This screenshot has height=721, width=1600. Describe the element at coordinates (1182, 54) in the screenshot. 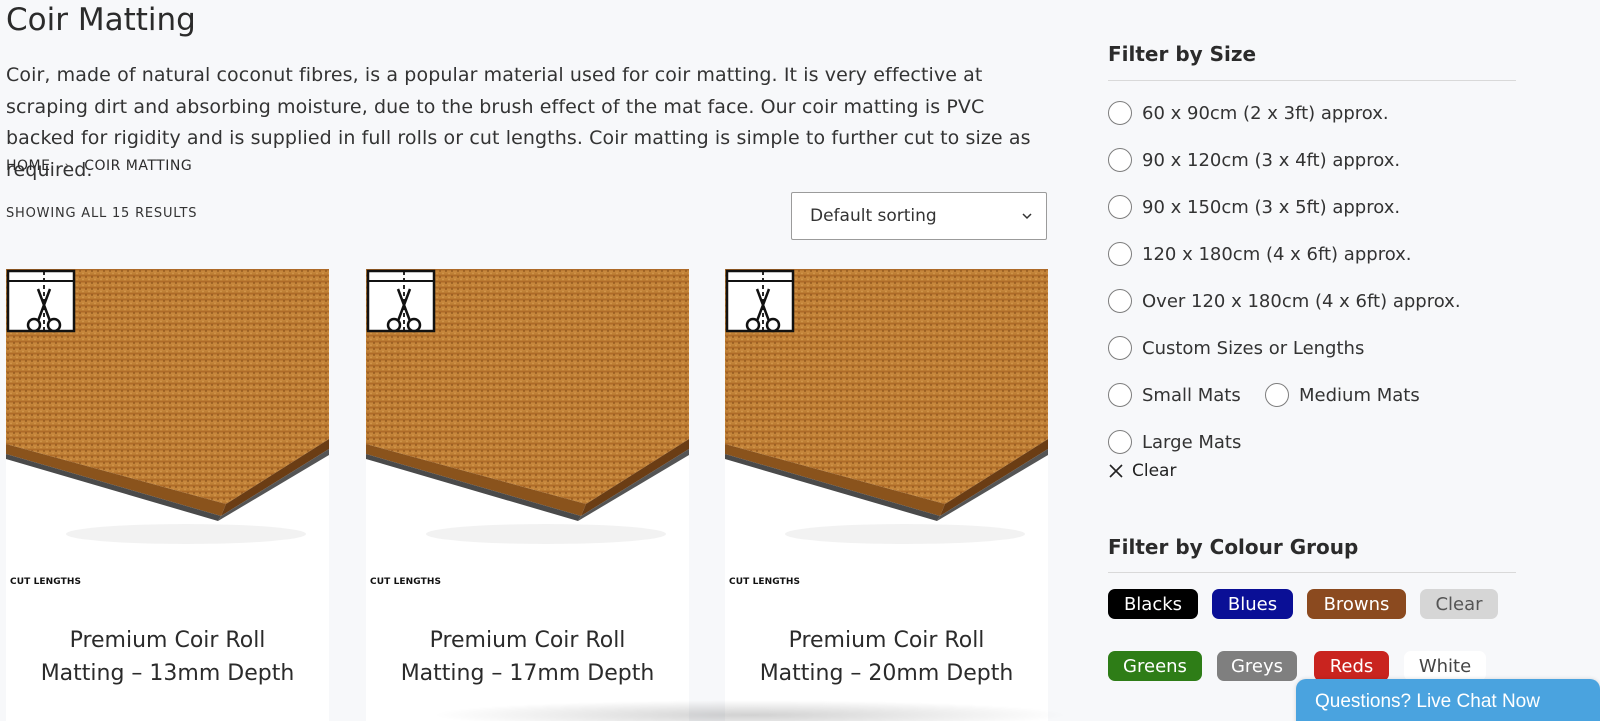

I see `filter-size-title: Filter by Size` at that location.